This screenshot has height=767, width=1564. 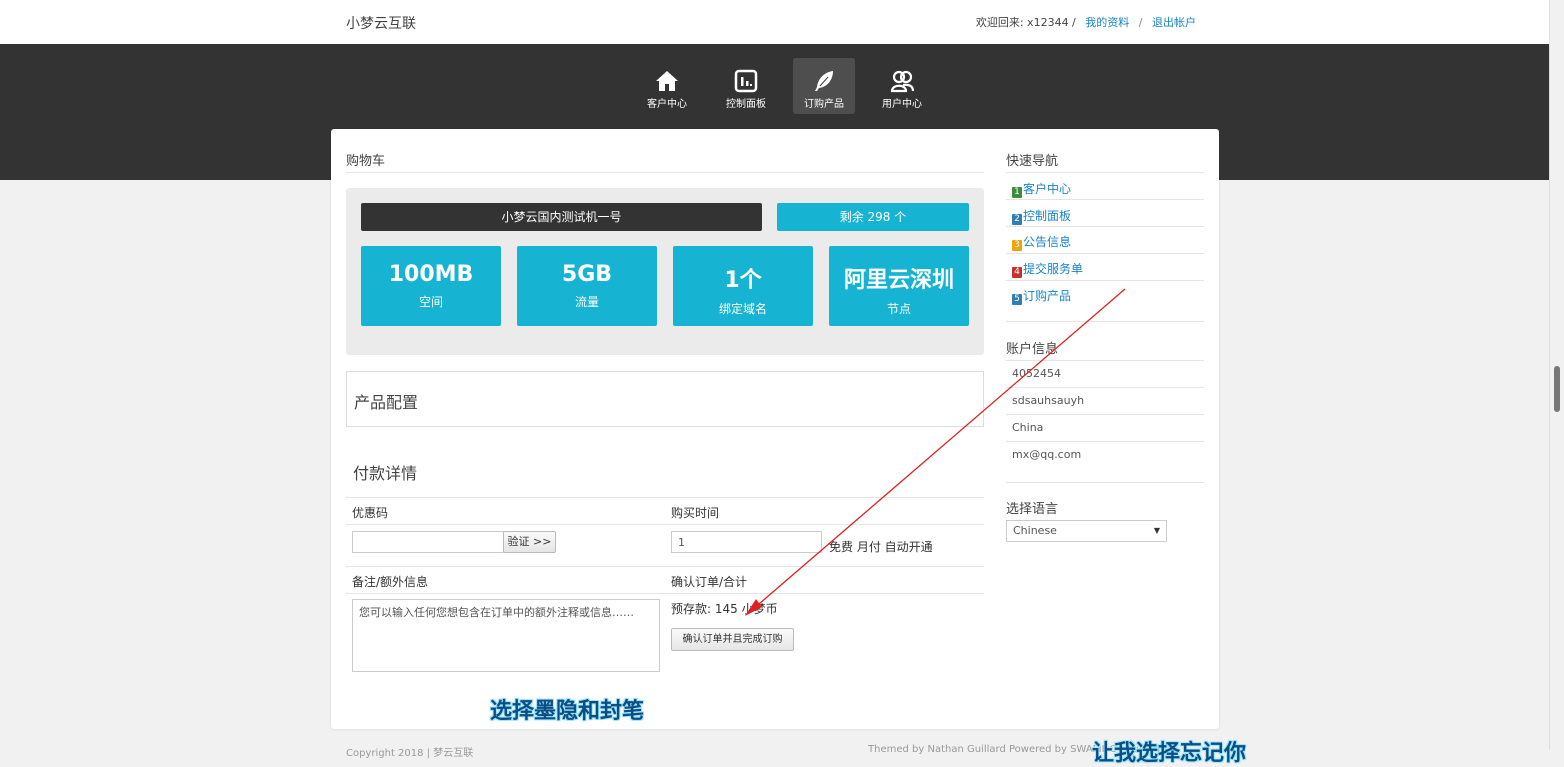 I want to click on welcome-text: 欢迎回来: x12344 /, so click(x=1025, y=22).